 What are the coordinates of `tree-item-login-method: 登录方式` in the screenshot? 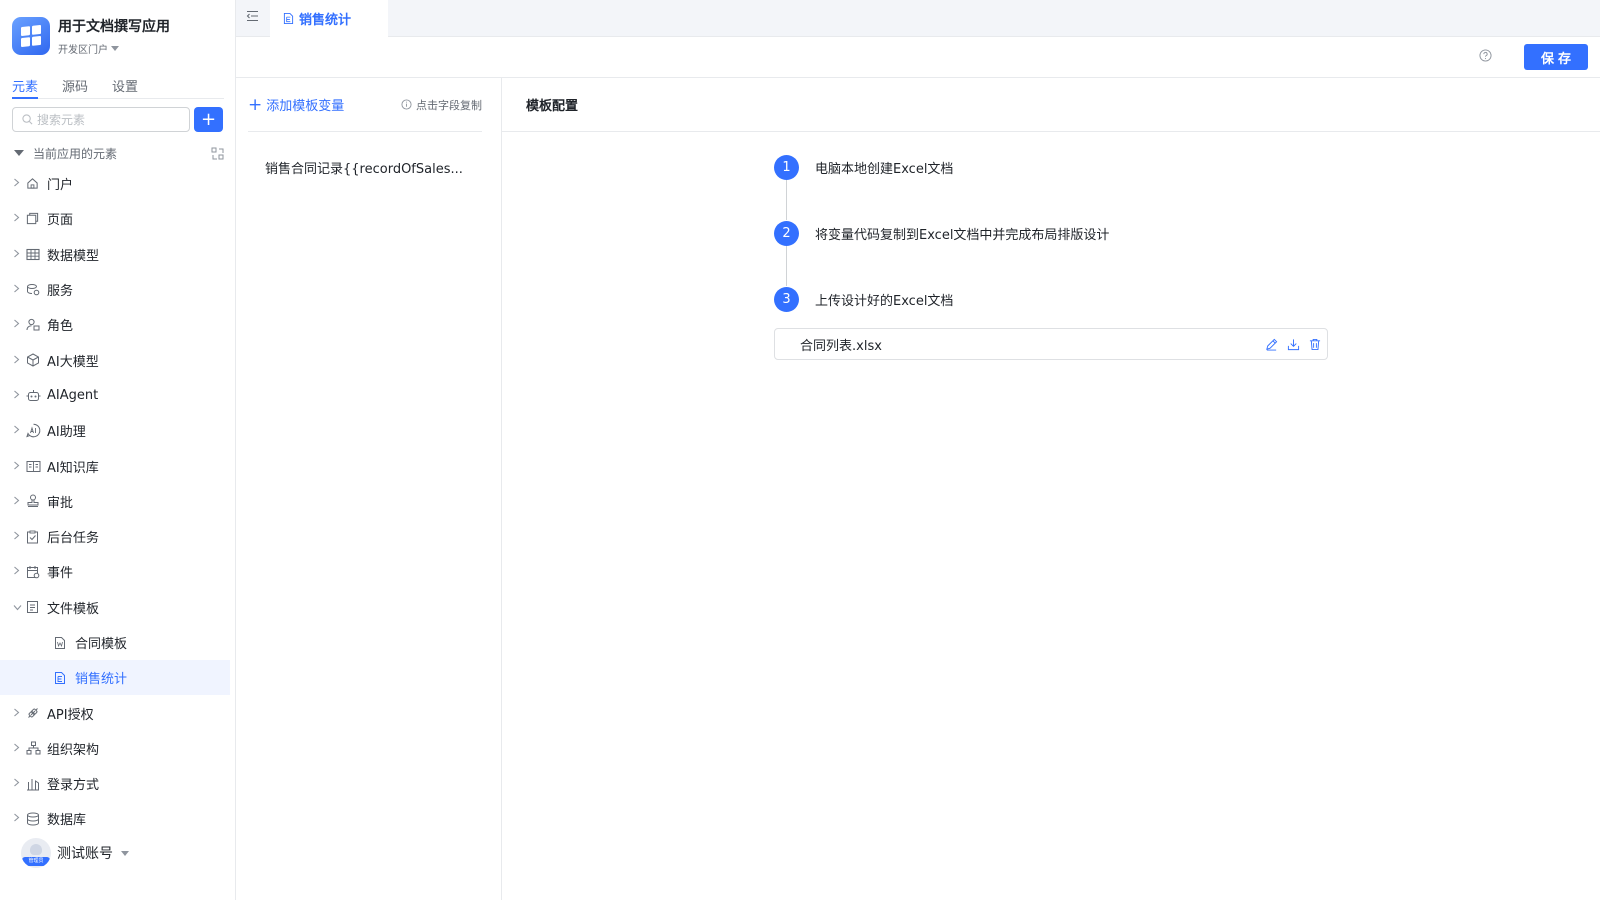 It's located at (115, 783).